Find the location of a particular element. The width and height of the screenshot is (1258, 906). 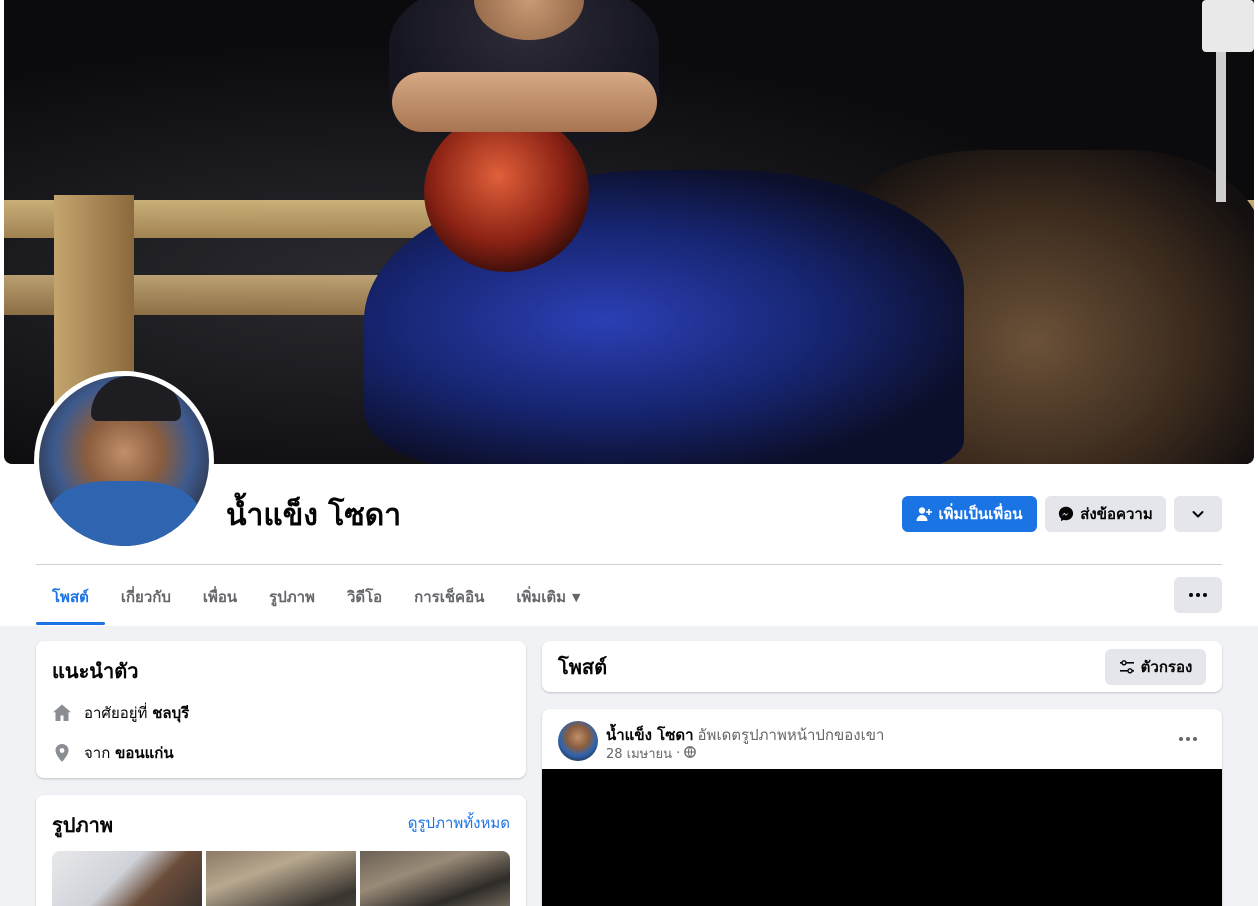

add-friend-label: เพิ่มเป็นเพื่อน is located at coordinates (980, 514).